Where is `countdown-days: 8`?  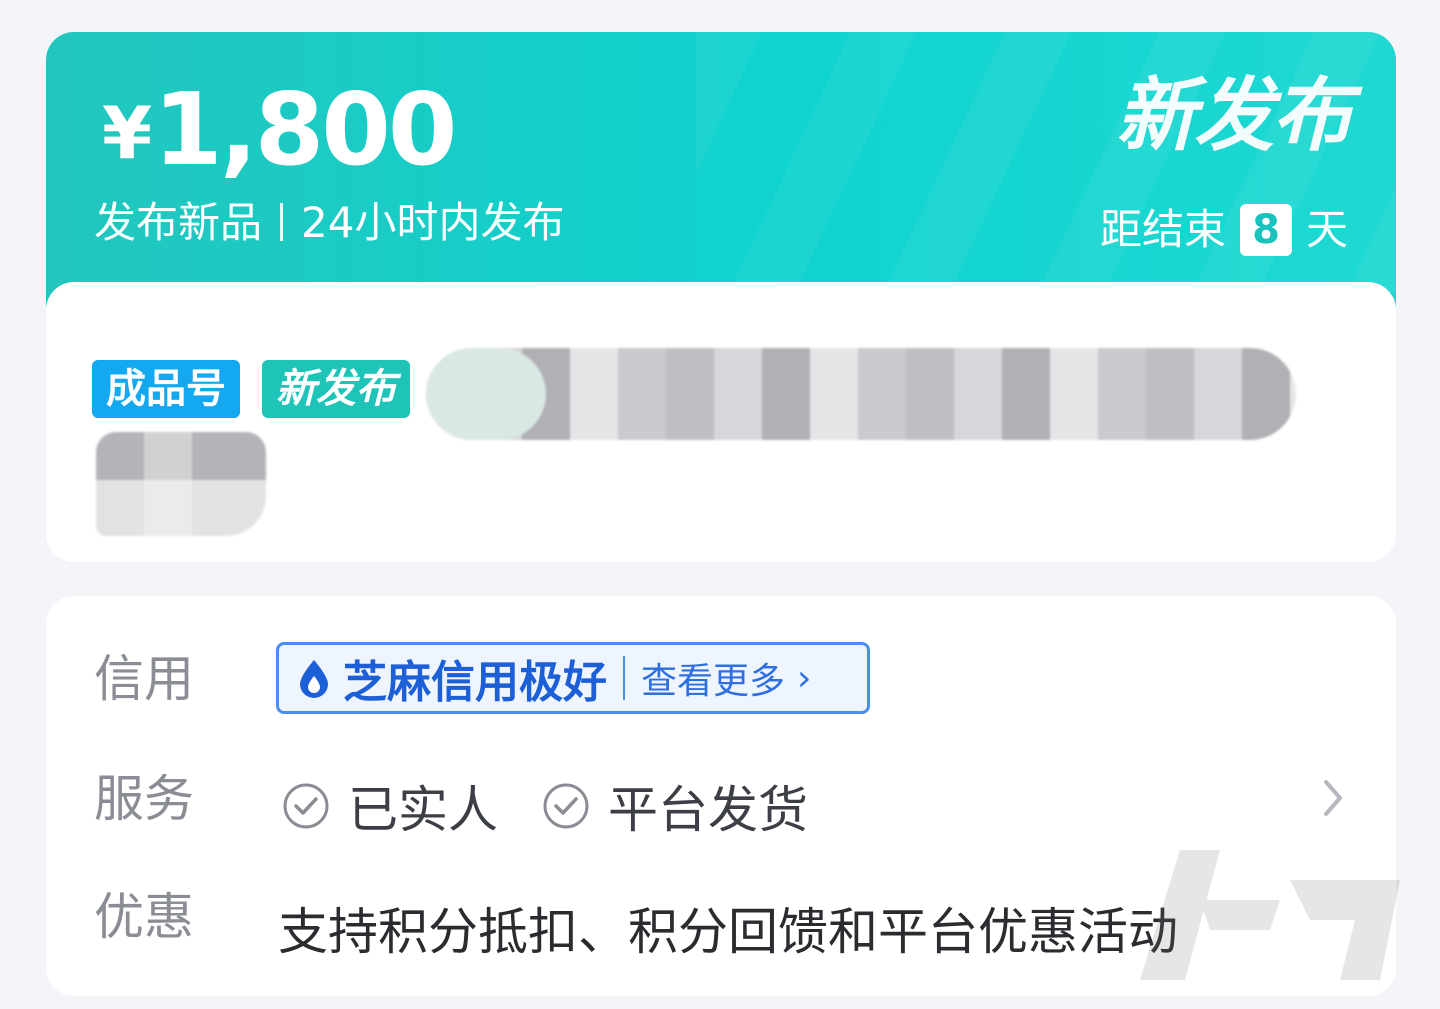 countdown-days: 8 is located at coordinates (1265, 230).